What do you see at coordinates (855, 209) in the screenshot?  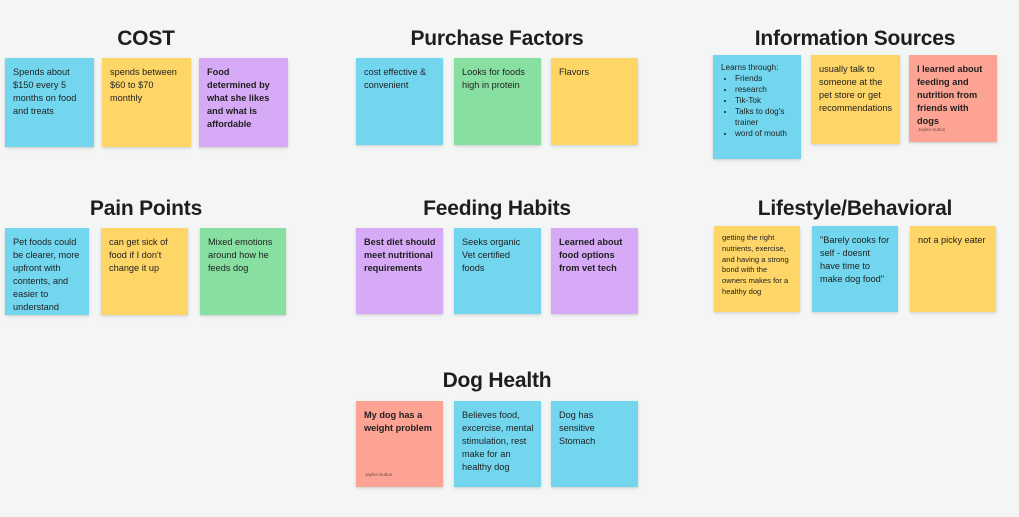 I see `cluster-title-lifestyle-behavioral: Lifestyle/Behavioral` at bounding box center [855, 209].